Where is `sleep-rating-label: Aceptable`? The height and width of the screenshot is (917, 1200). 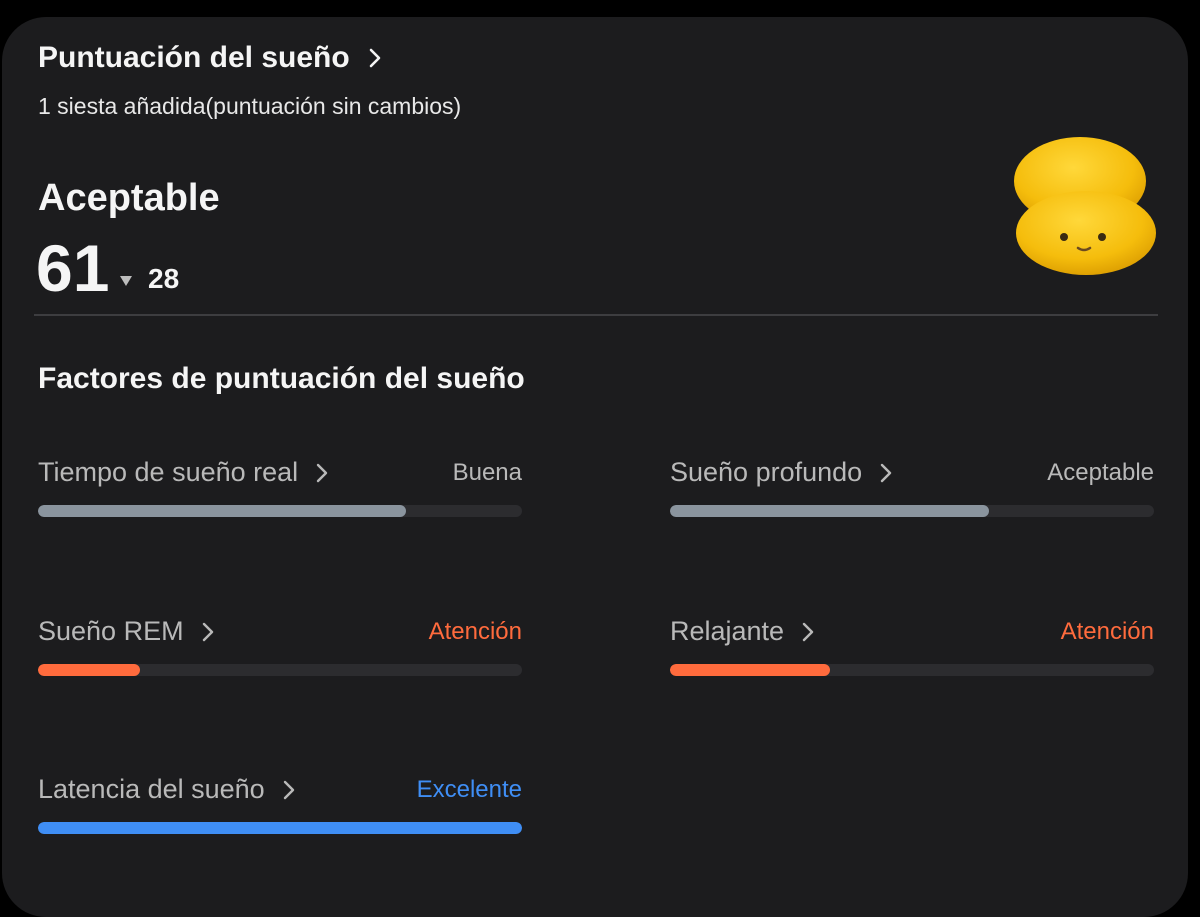 sleep-rating-label: Aceptable is located at coordinates (129, 198).